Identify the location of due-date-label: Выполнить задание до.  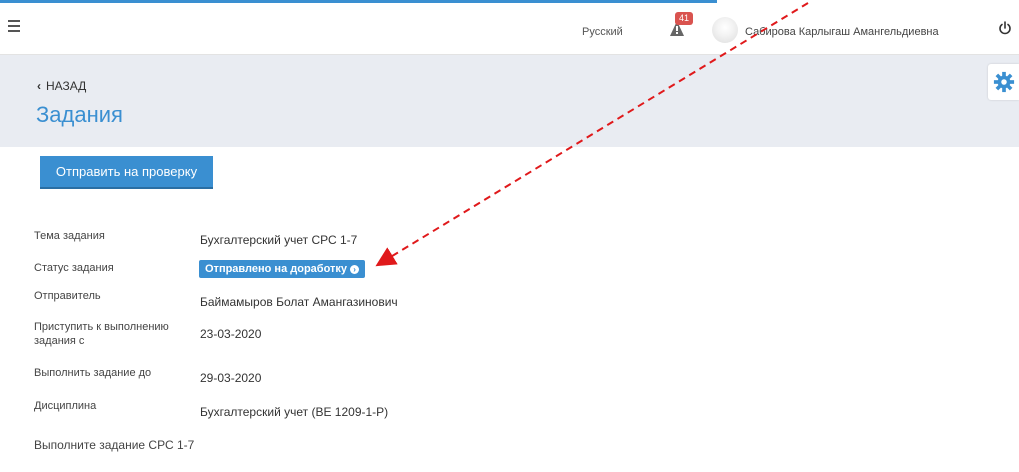
(93, 373).